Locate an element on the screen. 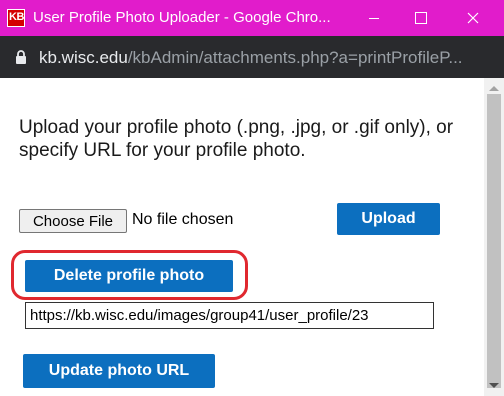 Image resolution: width=504 pixels, height=396 pixels. app-icon-text: KB is located at coordinates (16, 17).